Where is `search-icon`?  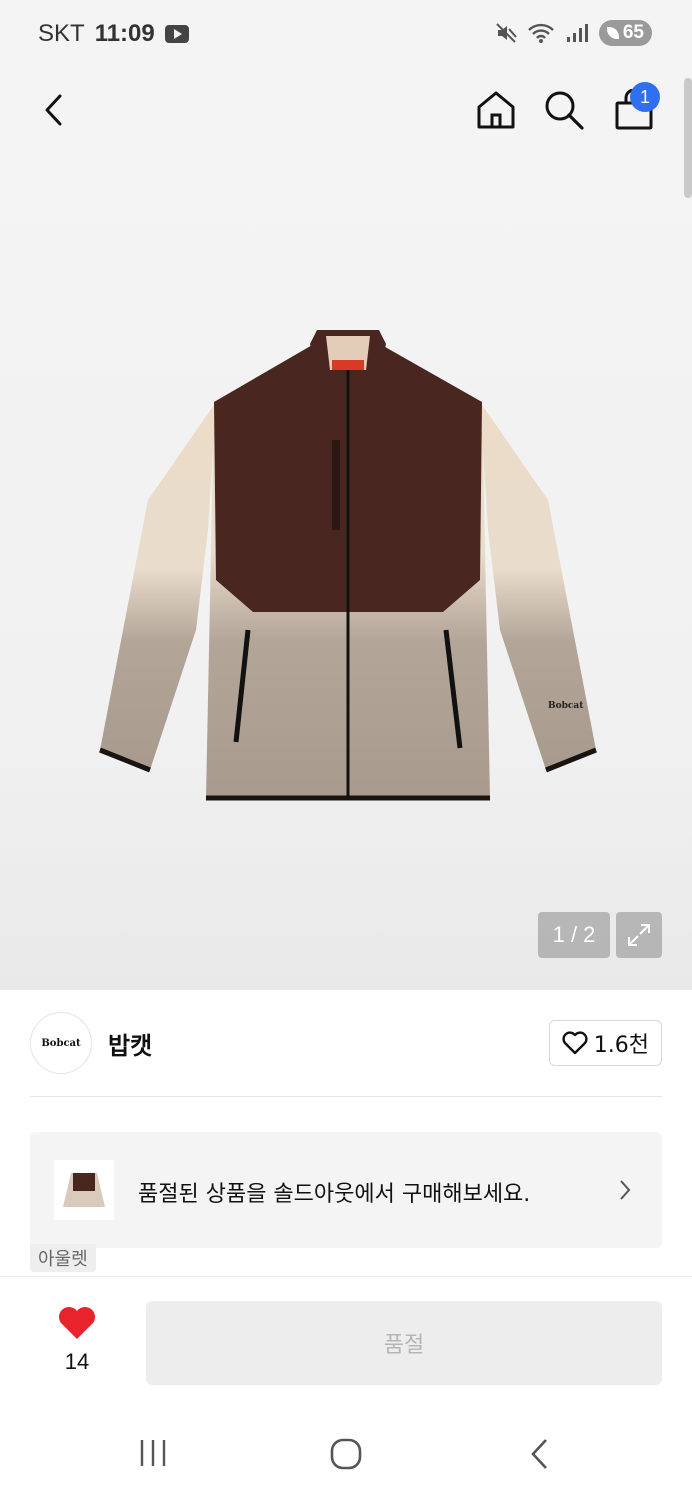 search-icon is located at coordinates (564, 110).